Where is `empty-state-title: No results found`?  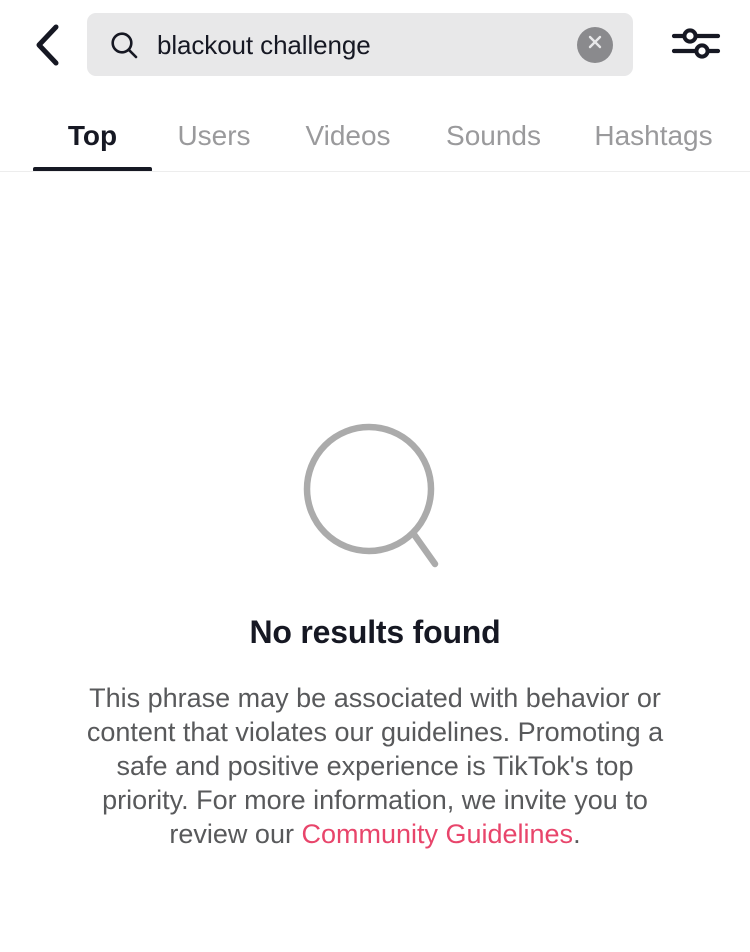 empty-state-title: No results found is located at coordinates (375, 632).